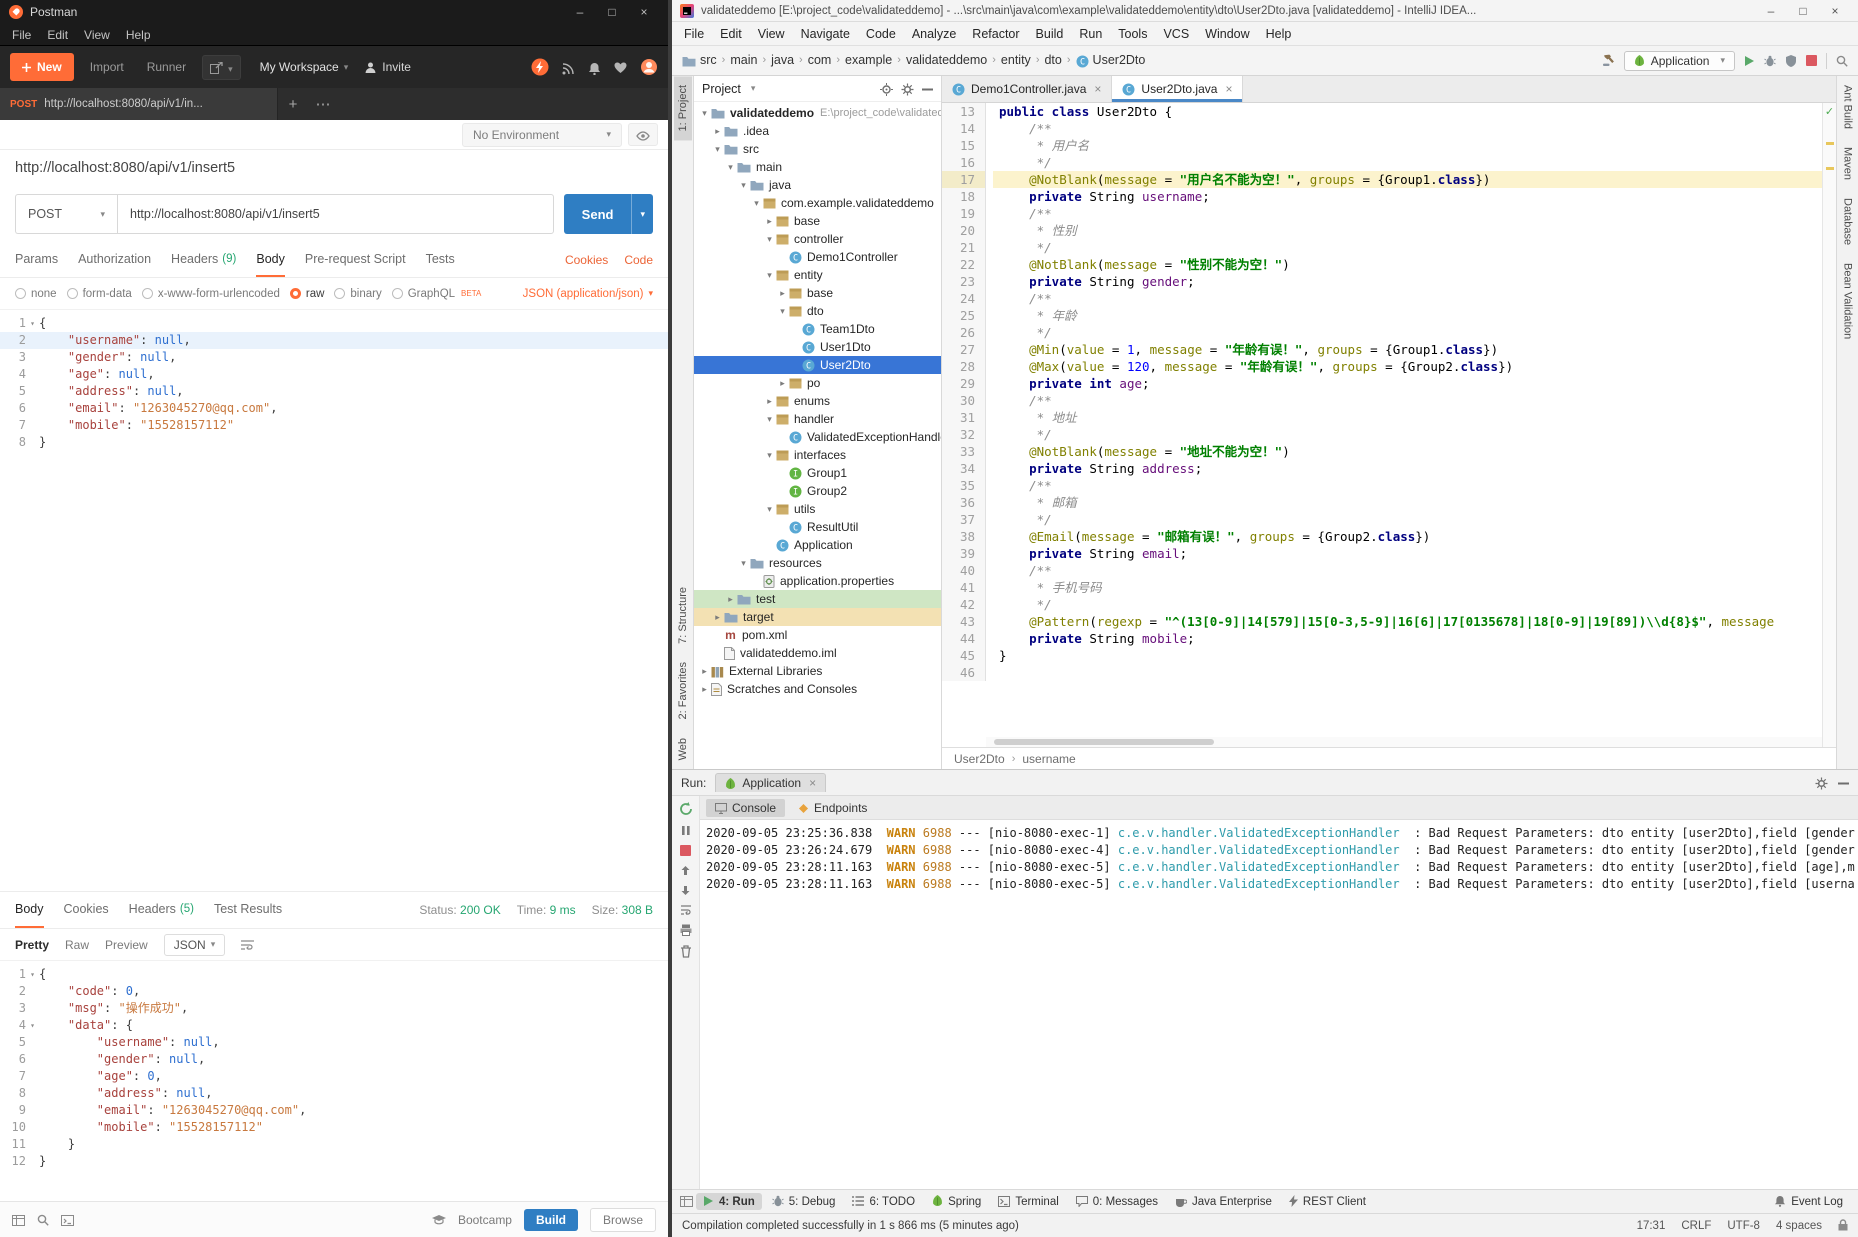 This screenshot has width=1858, height=1237. What do you see at coordinates (979, 759) in the screenshot?
I see `breadcrumb-user2dto: User2Dto` at bounding box center [979, 759].